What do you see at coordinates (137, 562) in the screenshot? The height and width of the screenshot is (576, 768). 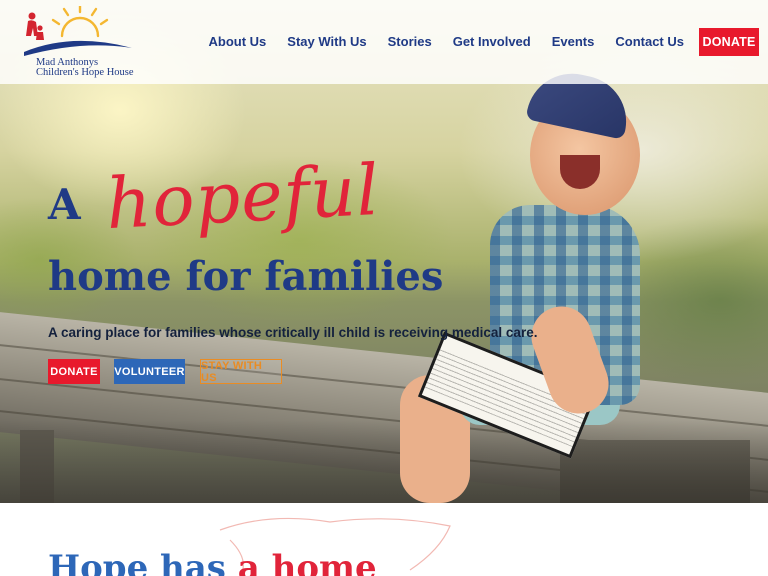 I see `section-title-part1: Hope has` at bounding box center [137, 562].